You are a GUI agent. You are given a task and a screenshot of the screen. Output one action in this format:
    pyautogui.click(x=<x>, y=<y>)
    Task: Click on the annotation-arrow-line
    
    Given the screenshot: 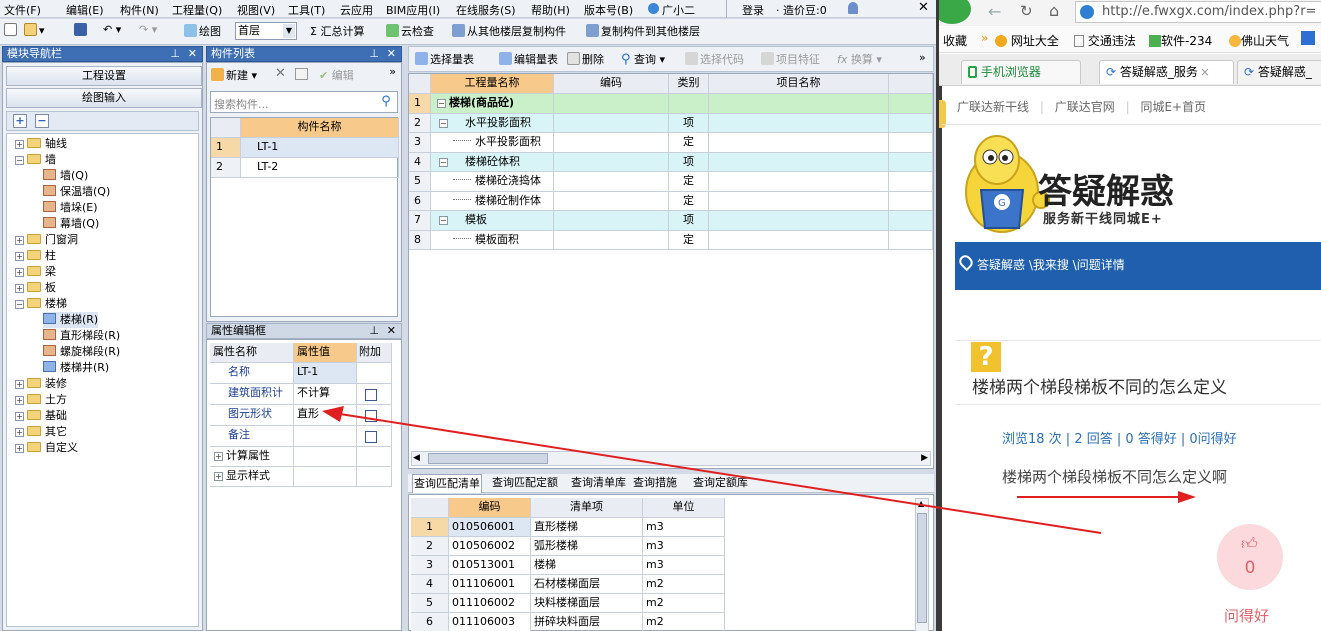 What is the action you would take?
    pyautogui.click(x=720, y=473)
    